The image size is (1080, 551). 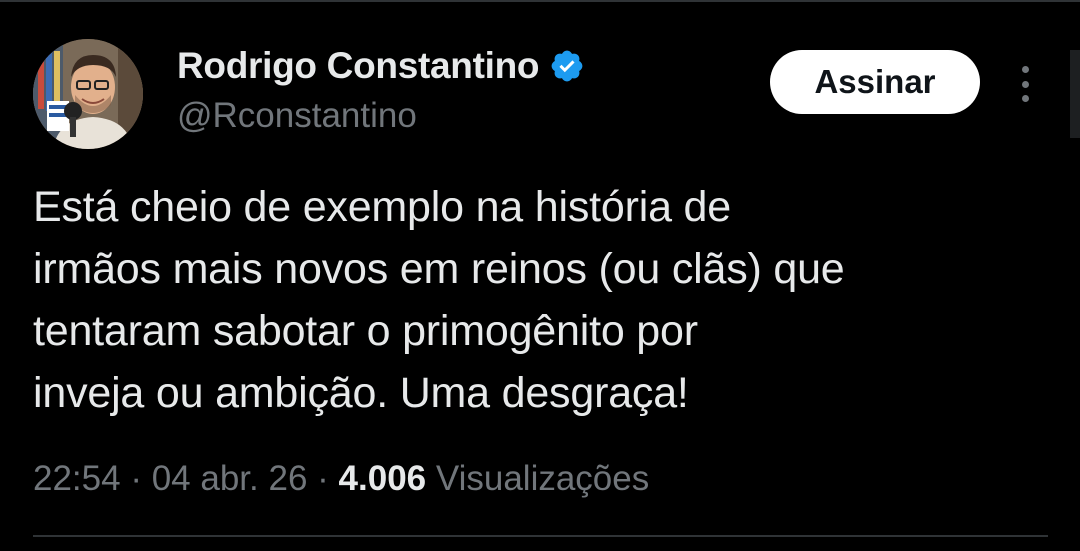 I want to click on more-vertical-icon, so click(x=1025, y=84).